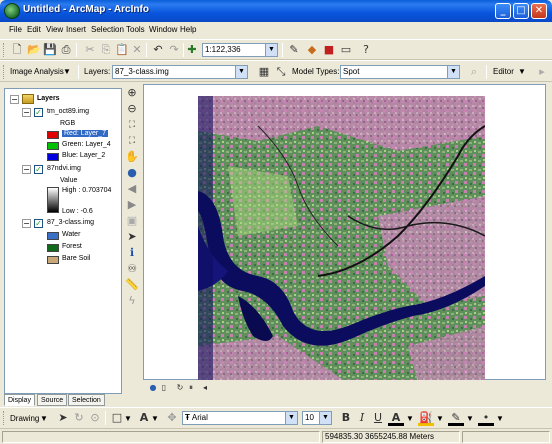 The image size is (552, 444). I want to click on layout-view-icon: ▯, so click(164, 388).